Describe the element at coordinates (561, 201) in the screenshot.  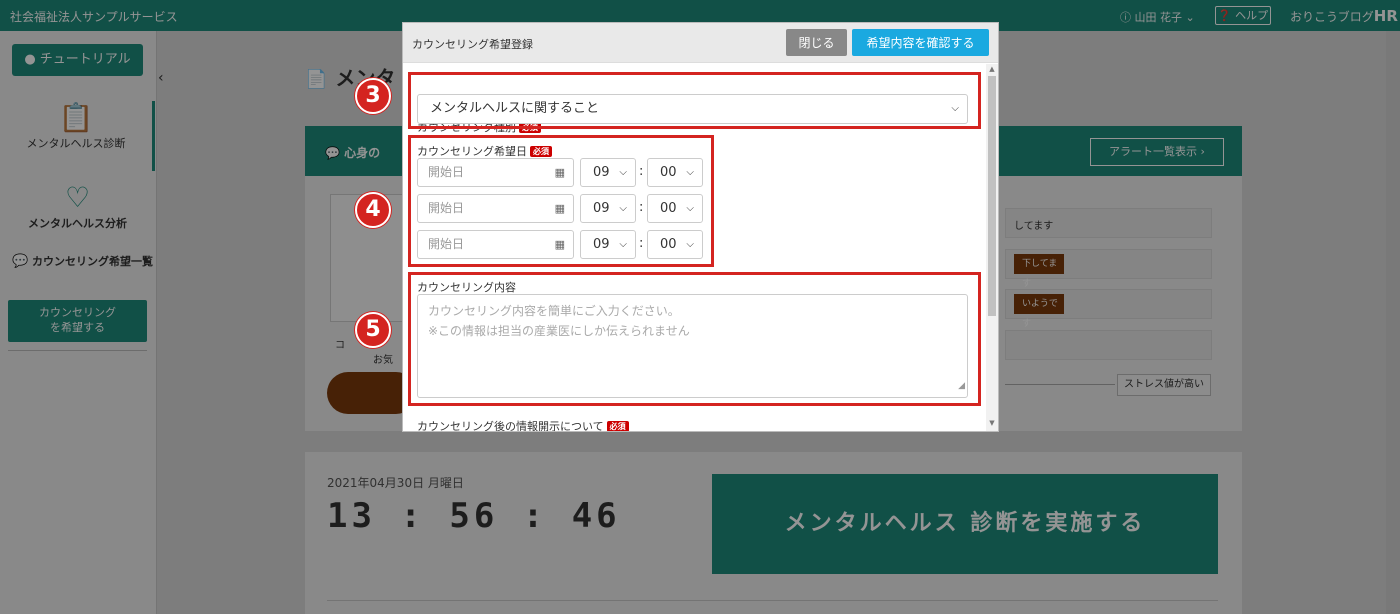
I see `annotation-box-dates` at that location.